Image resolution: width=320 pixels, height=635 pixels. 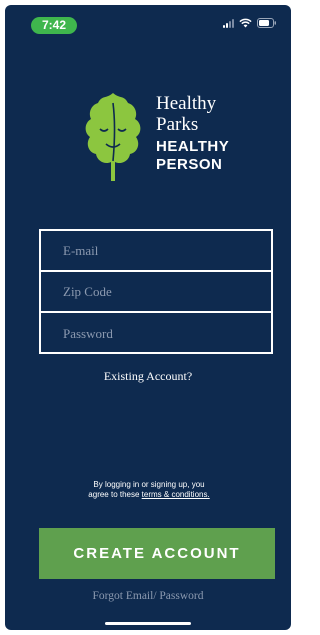 What do you see at coordinates (193, 146) in the screenshot?
I see `logo-line-healthy-caps: HEALTHY` at bounding box center [193, 146].